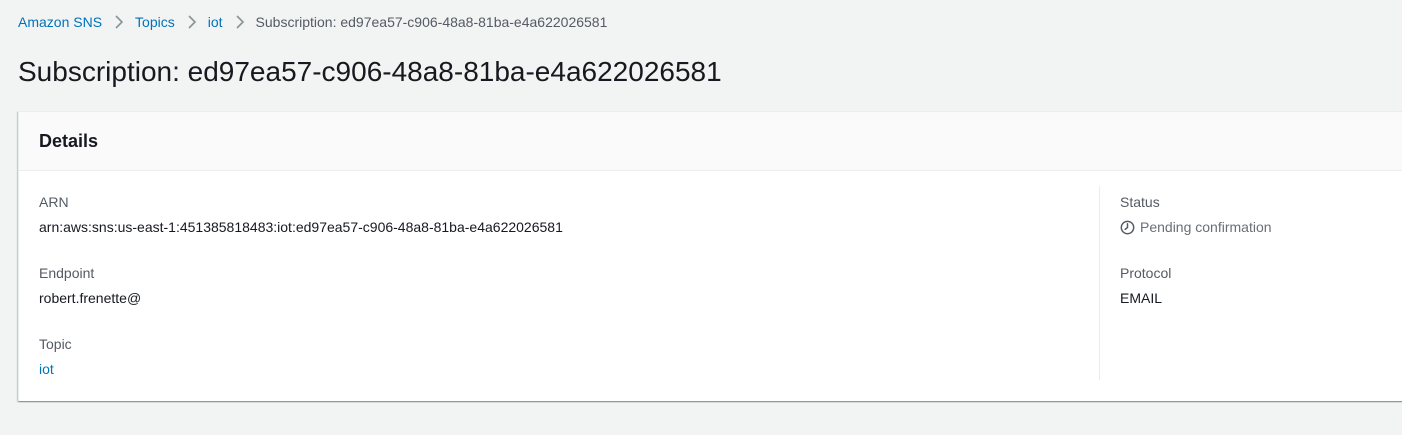 This screenshot has height=435, width=1402. What do you see at coordinates (1206, 227) in the screenshot?
I see `status-text: Pending confirmation` at bounding box center [1206, 227].